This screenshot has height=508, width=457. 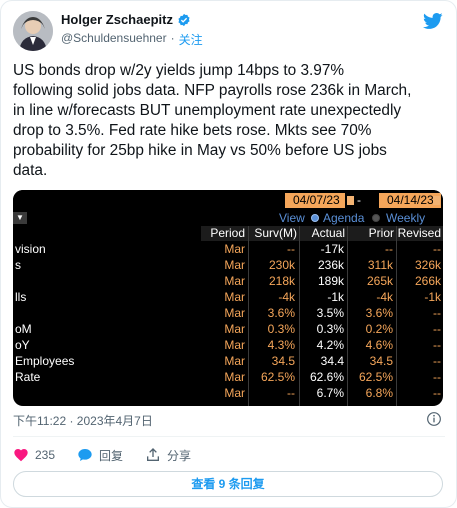 What do you see at coordinates (85, 455) in the screenshot?
I see `reply-bubble-icon` at bounding box center [85, 455].